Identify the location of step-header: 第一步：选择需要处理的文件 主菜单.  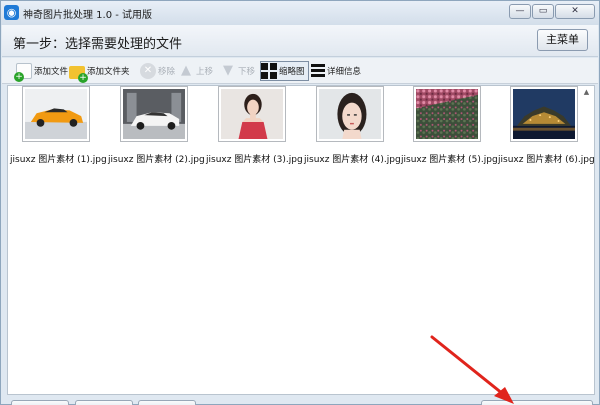
(300, 41).